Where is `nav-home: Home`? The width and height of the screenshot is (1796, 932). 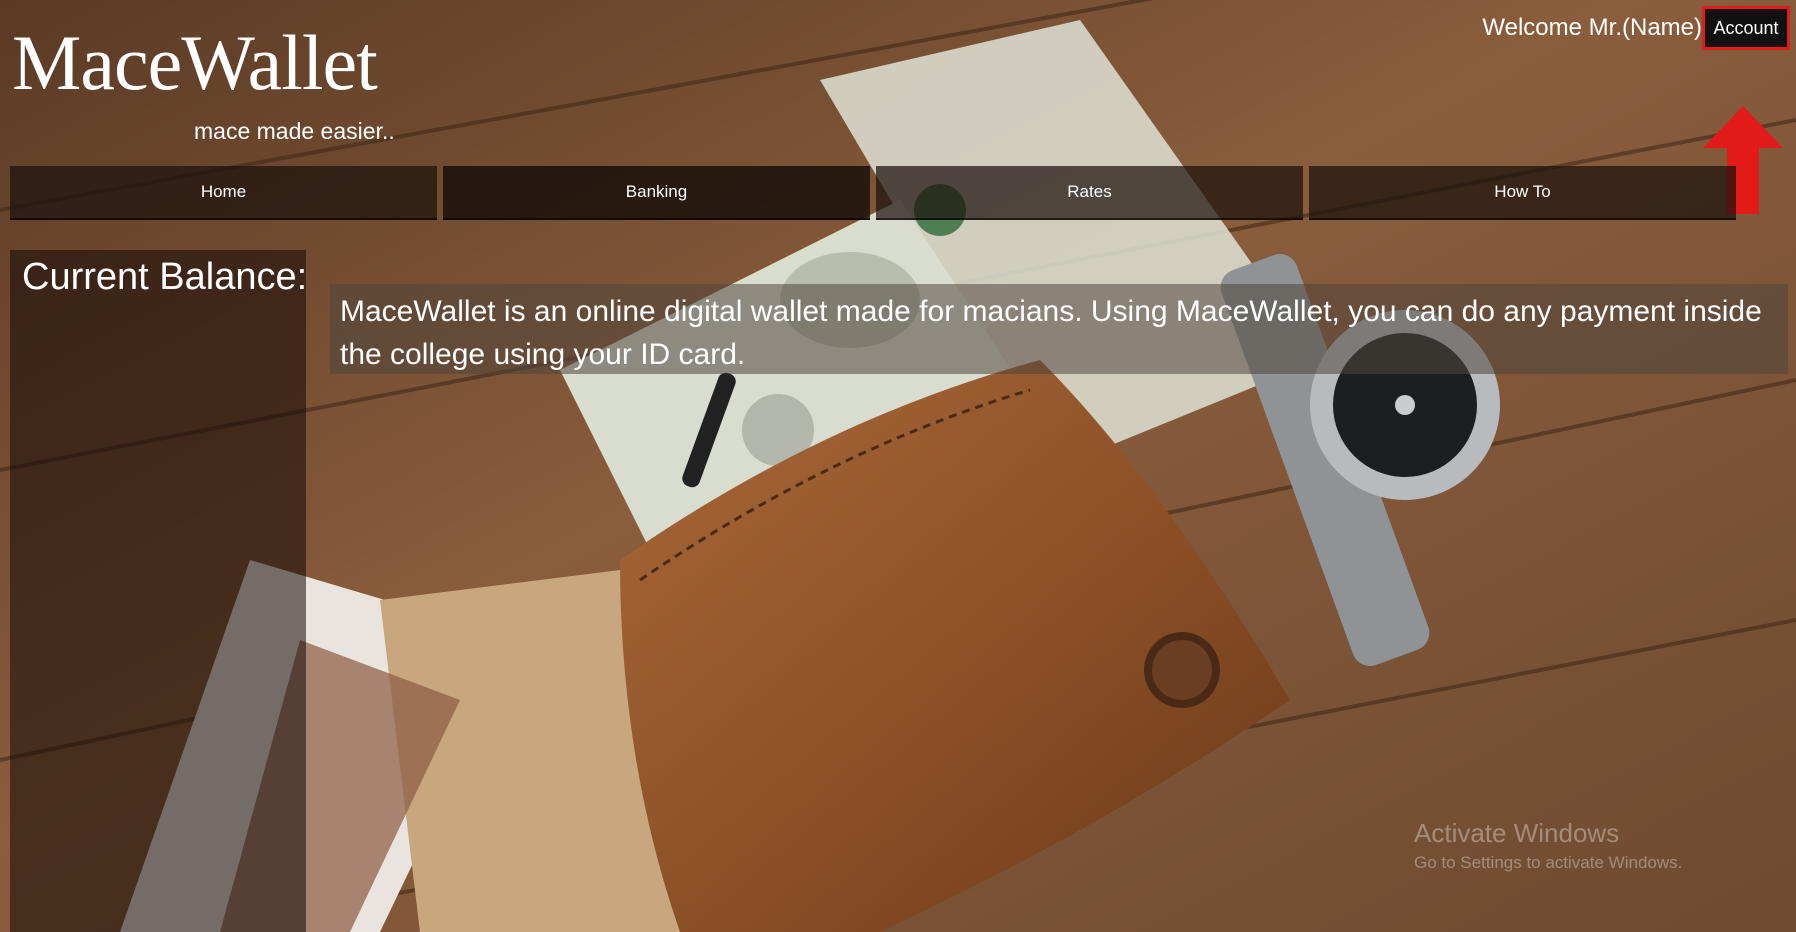
nav-home: Home is located at coordinates (223, 193).